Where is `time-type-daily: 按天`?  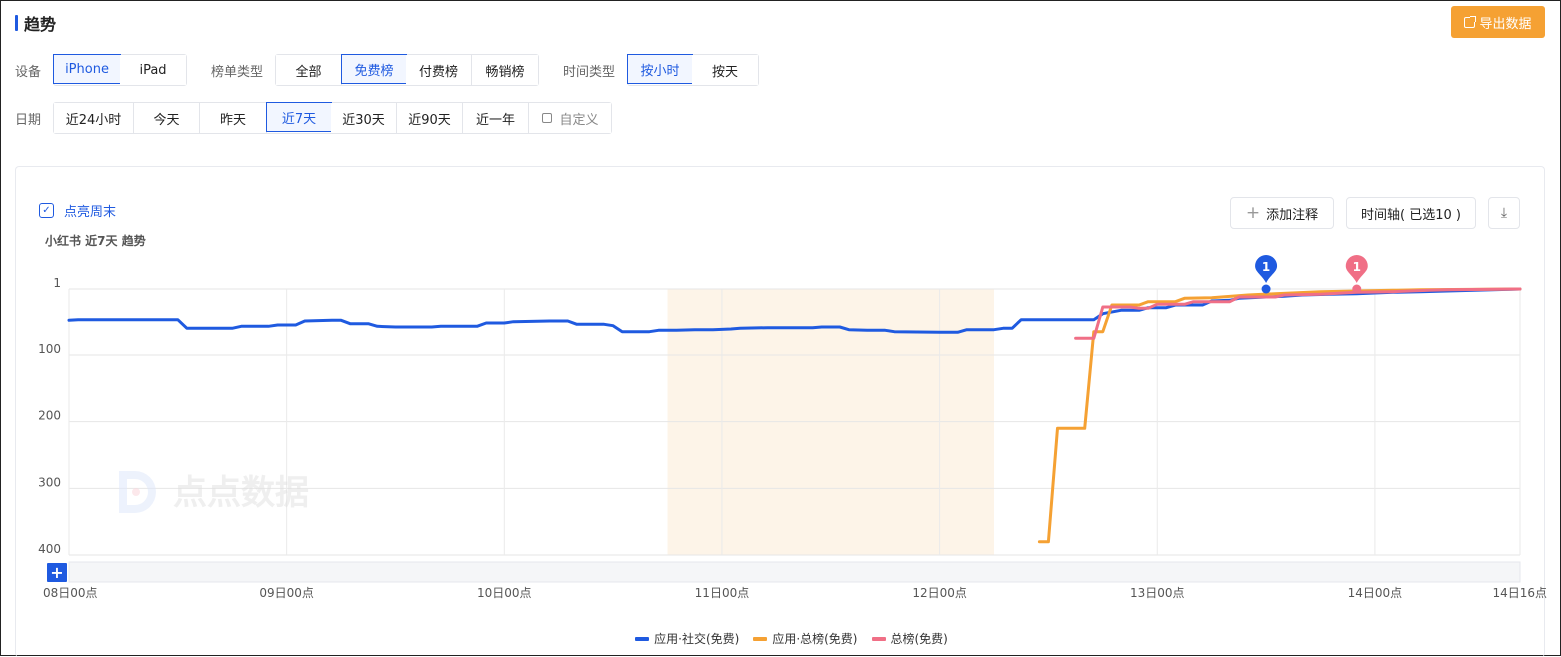
time-type-daily: 按天 is located at coordinates (725, 70).